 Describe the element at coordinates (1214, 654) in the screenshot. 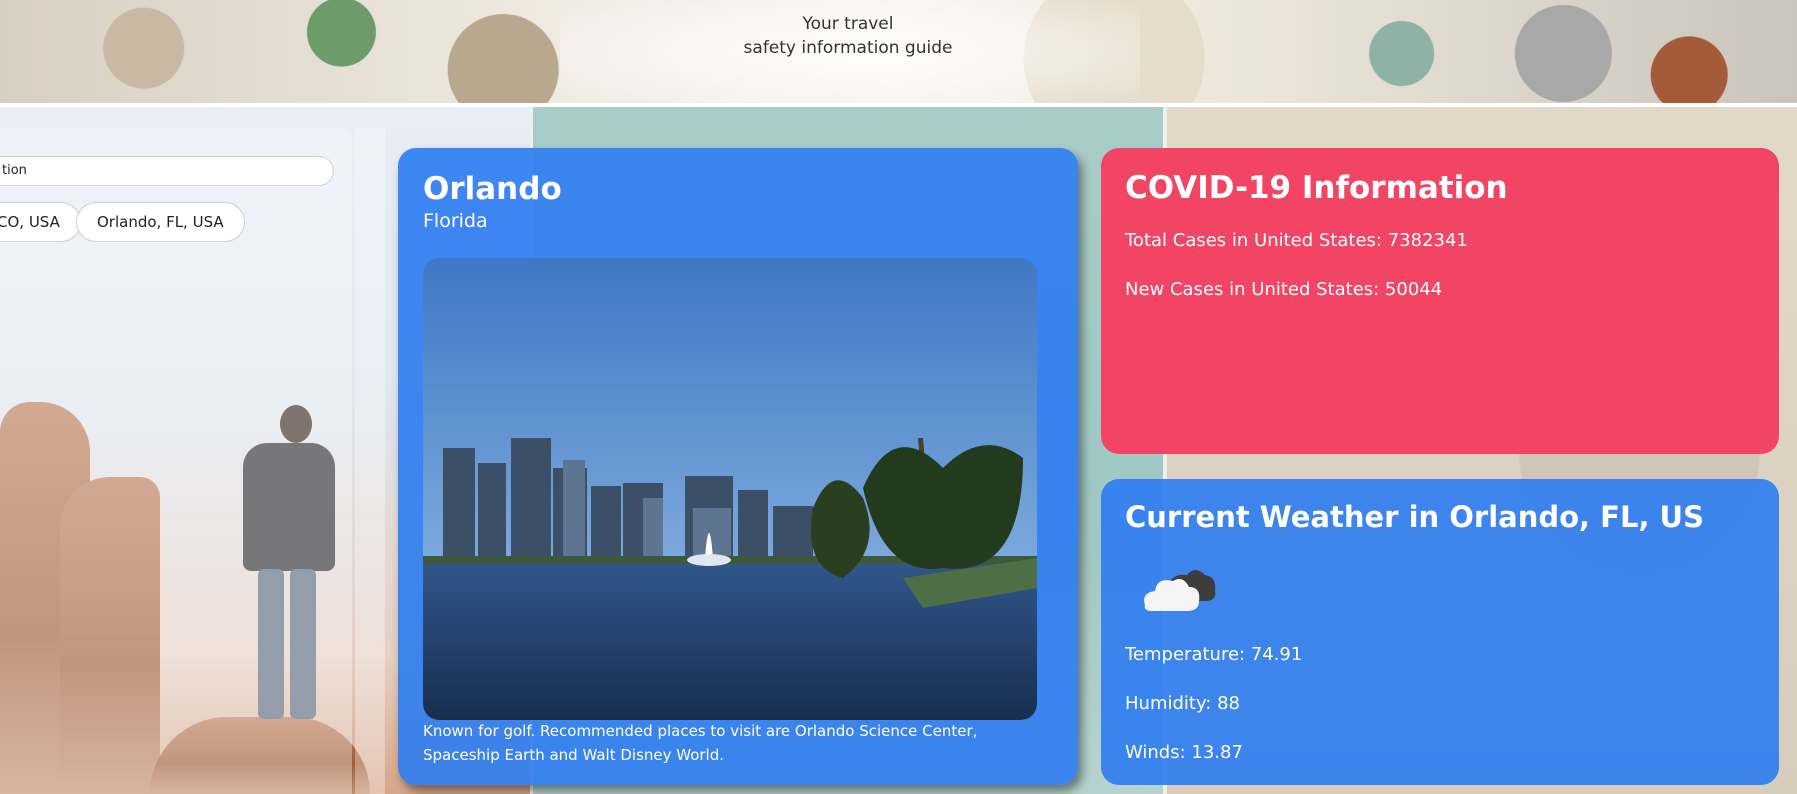

I see `weather-temperature: Temperature: 74.91` at that location.